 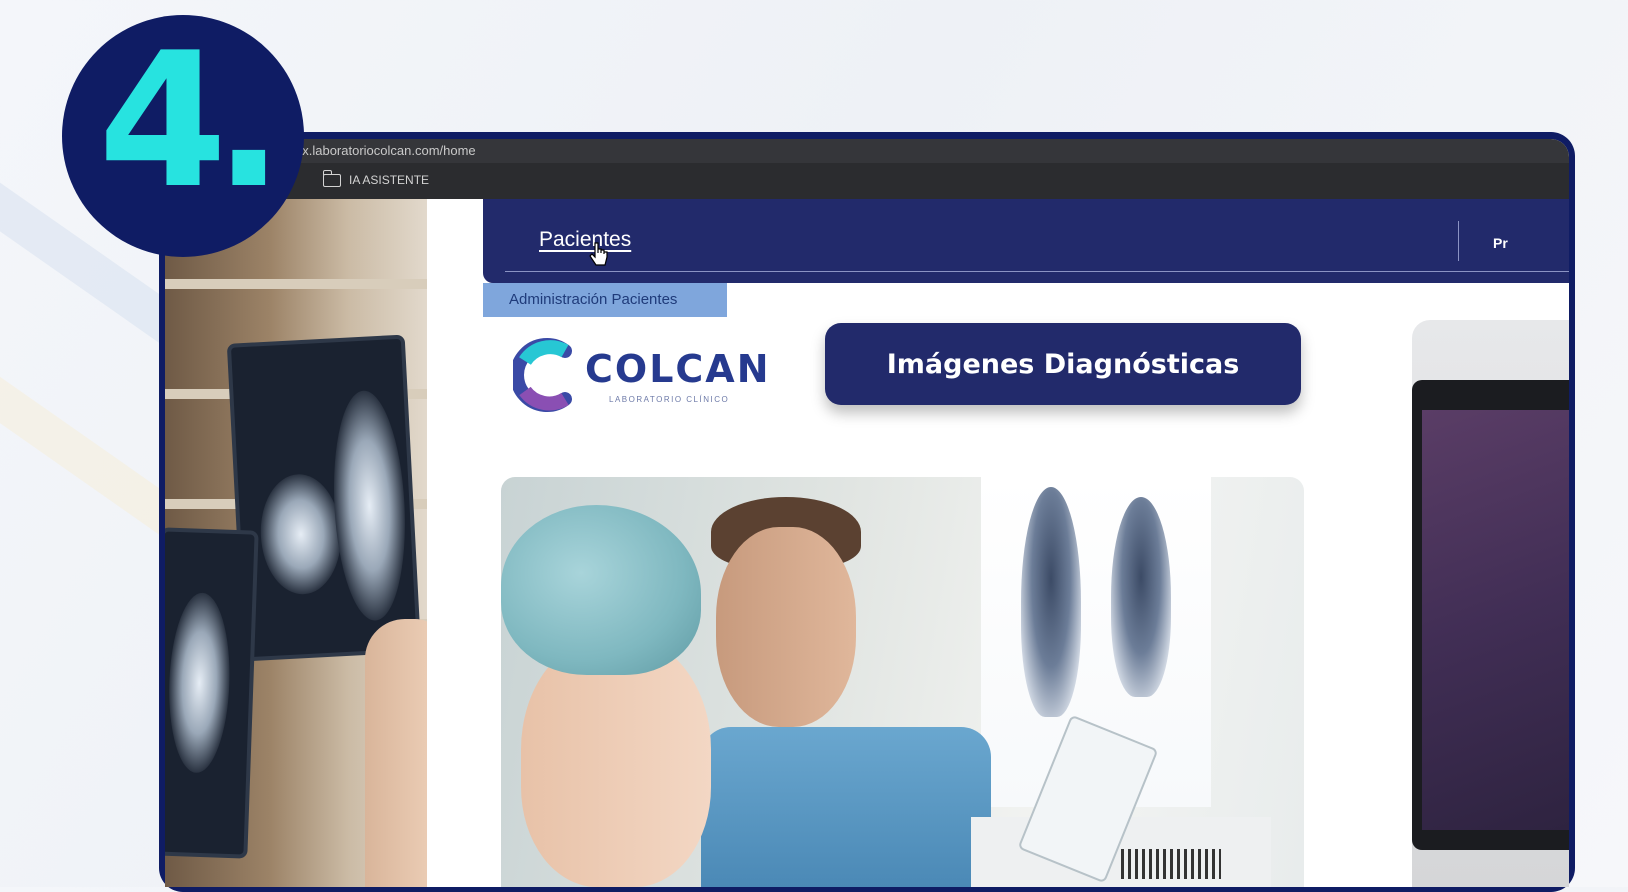 I want to click on hand-pointer-icon, so click(x=598, y=254).